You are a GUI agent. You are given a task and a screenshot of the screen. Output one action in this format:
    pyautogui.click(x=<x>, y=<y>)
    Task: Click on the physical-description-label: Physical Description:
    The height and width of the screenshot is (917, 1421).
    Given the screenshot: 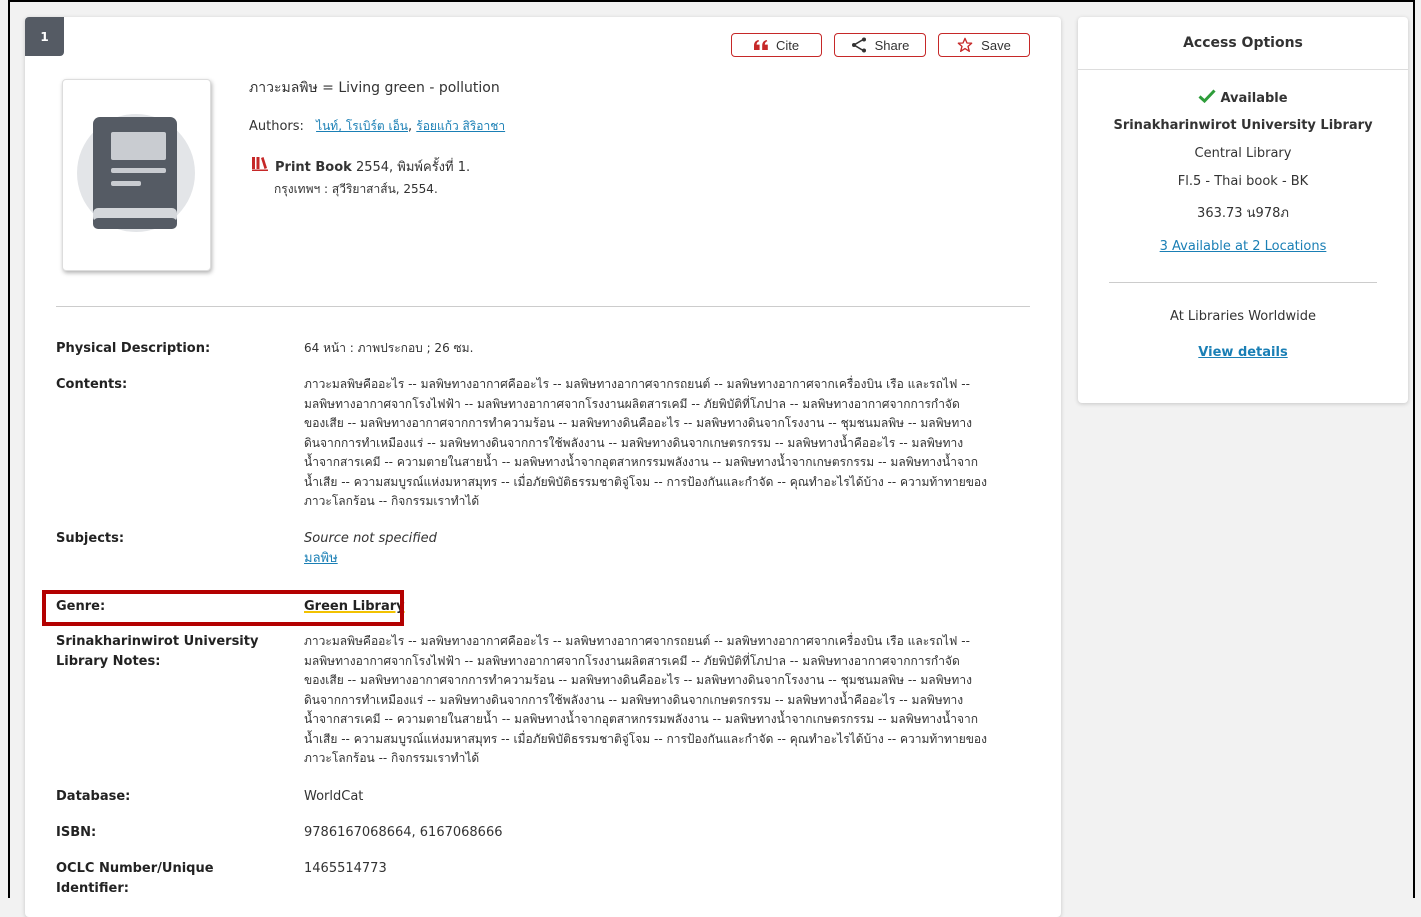 What is the action you would take?
    pyautogui.click(x=133, y=348)
    